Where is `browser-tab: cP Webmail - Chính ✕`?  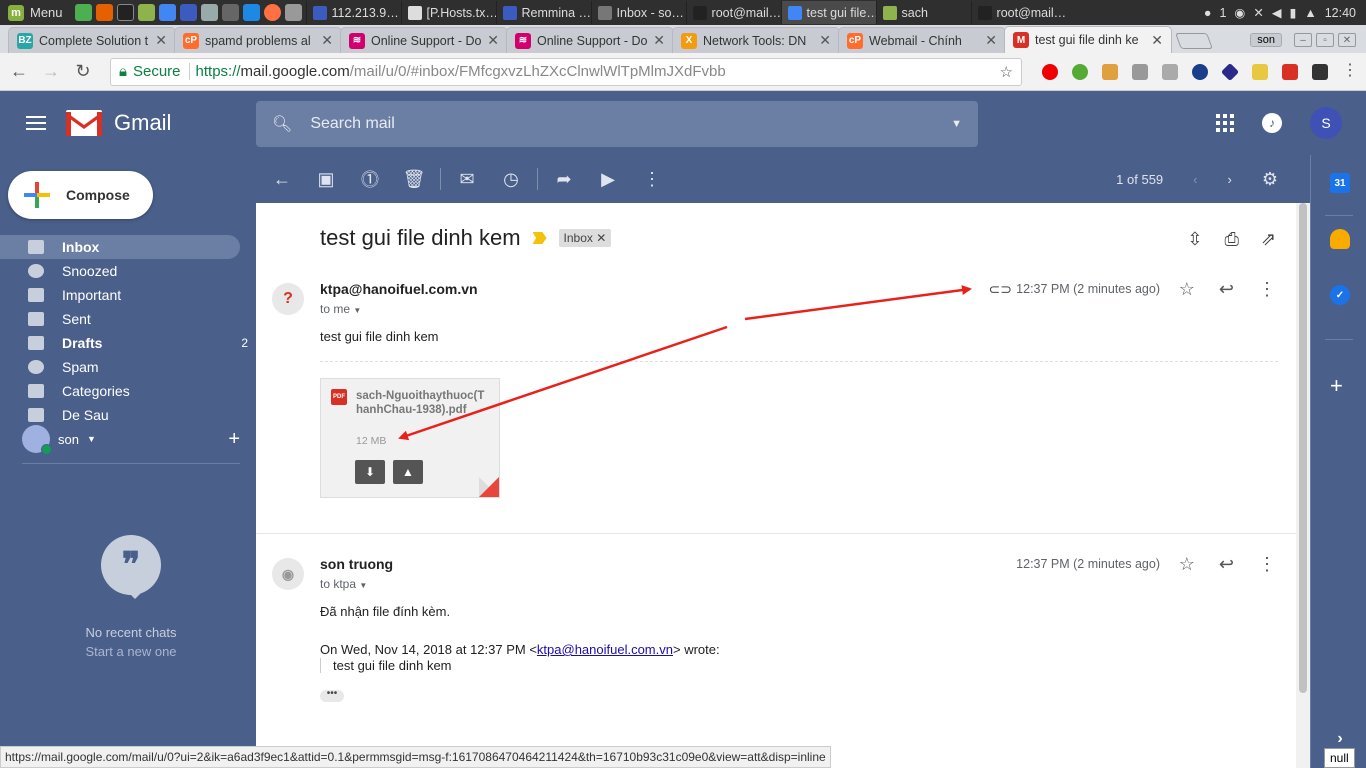
browser-tab: cP Webmail - Chính ✕ is located at coordinates (922, 40).